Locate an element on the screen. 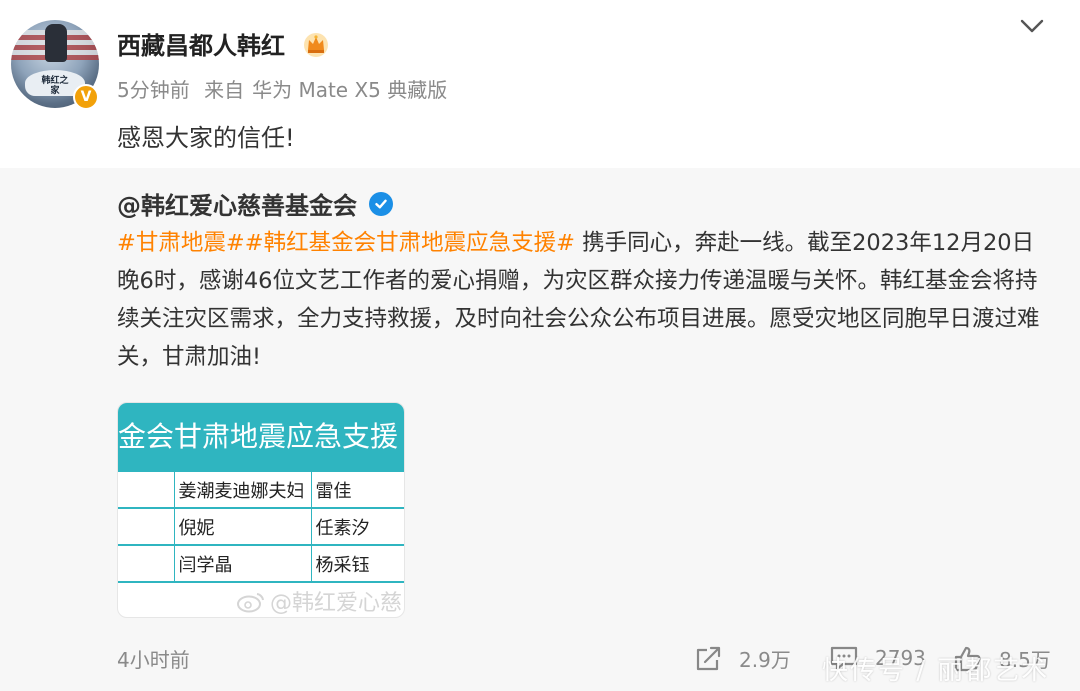 The height and width of the screenshot is (691, 1080). table-row: 姜潮麦迪娜夫妇 雷佳 is located at coordinates (261, 489).